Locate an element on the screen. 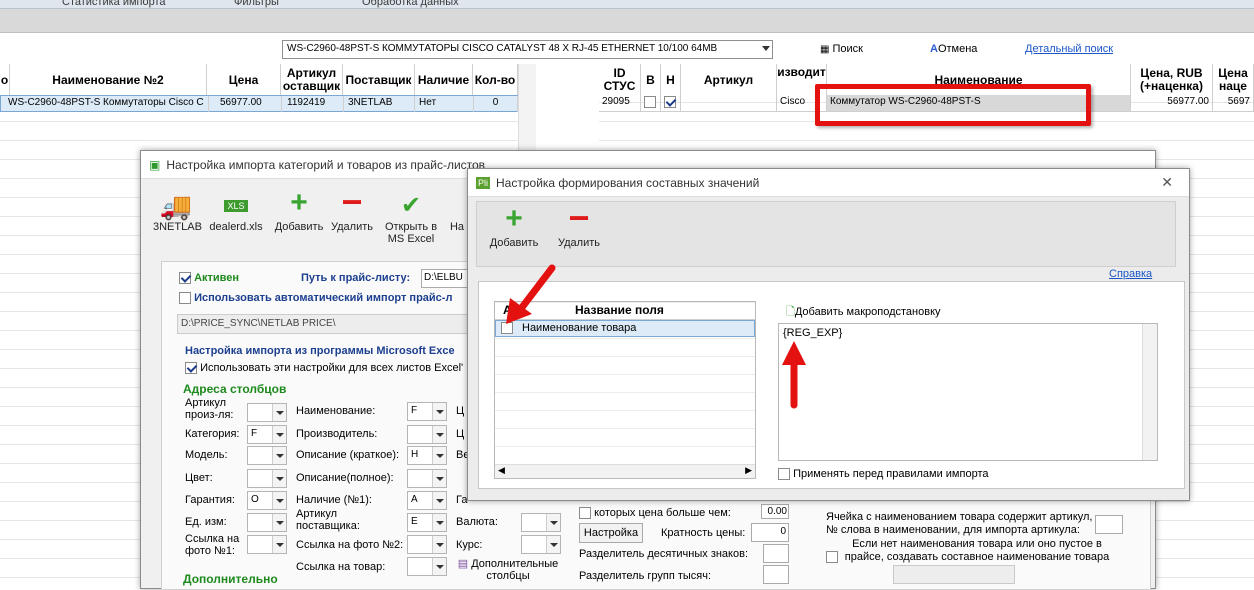  compose-checkbox-wrap is located at coordinates (834, 550).